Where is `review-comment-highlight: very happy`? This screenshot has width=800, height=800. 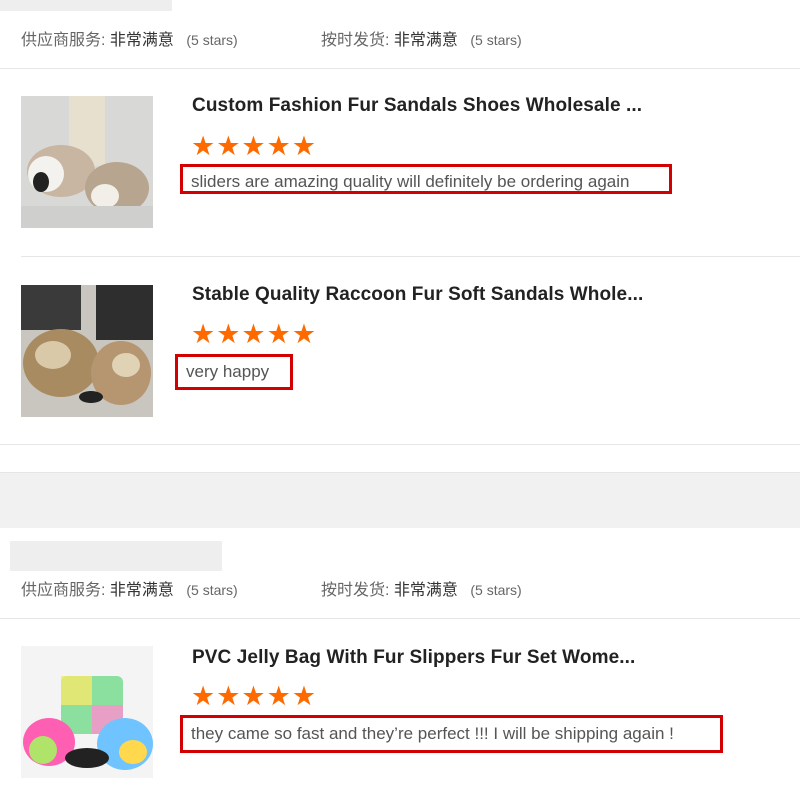 review-comment-highlight: very happy is located at coordinates (234, 372).